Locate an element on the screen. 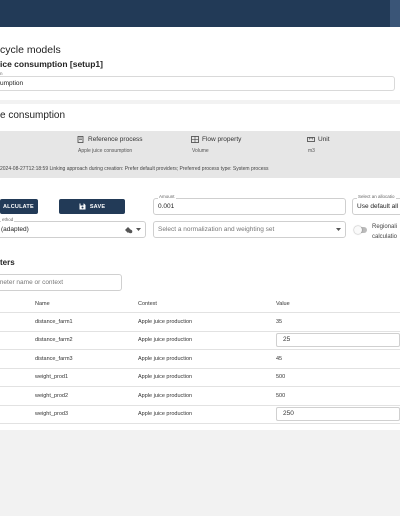 Image resolution: width=400 pixels, height=516 pixels. allocation-select: Select an allocatio Use default all is located at coordinates (376, 204).